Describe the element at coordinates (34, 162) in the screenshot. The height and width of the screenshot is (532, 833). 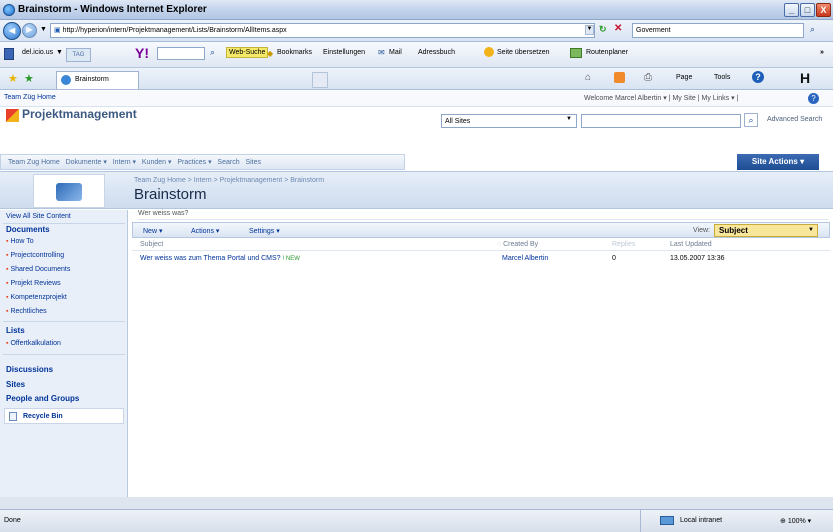
I see `nav-team-zug-home: Team Zug Home` at that location.